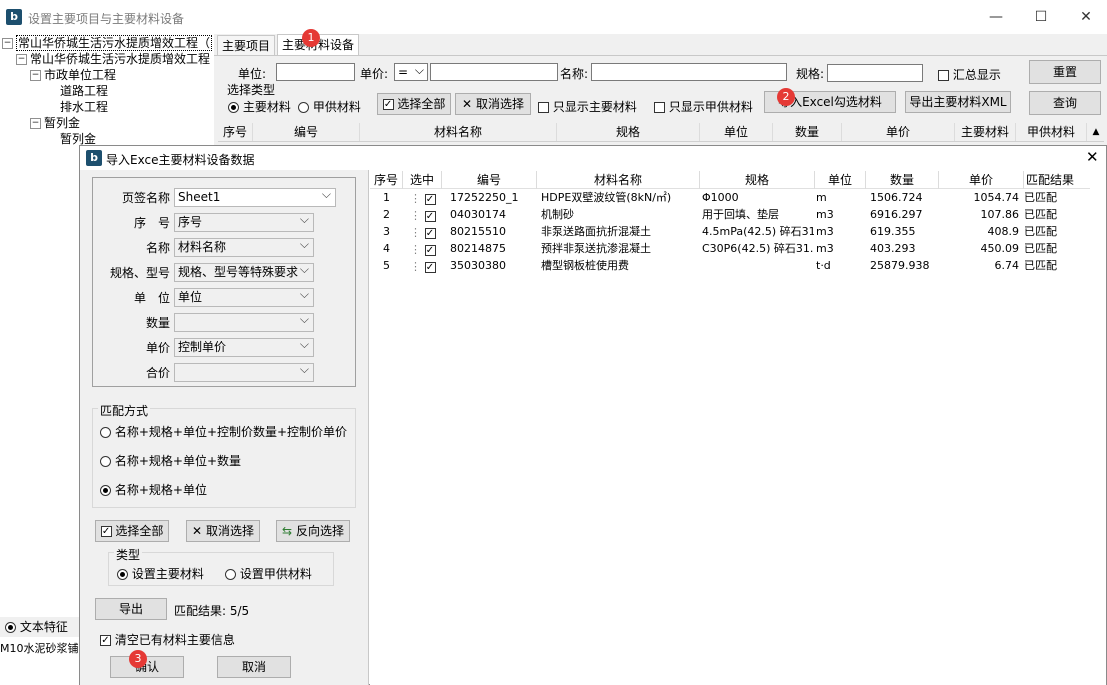 This screenshot has height=685, width=1107. Describe the element at coordinates (73, 75) in the screenshot. I see `tree-item-municipal: − 市政单位工程` at that location.